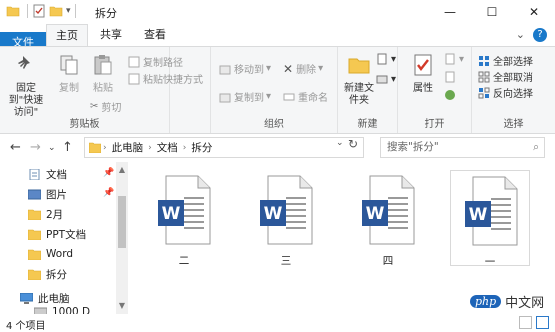 This screenshot has width=555, height=332. What do you see at coordinates (62, 310) in the screenshot?
I see `sidebar-item-drive: 1000 D` at bounding box center [62, 310].